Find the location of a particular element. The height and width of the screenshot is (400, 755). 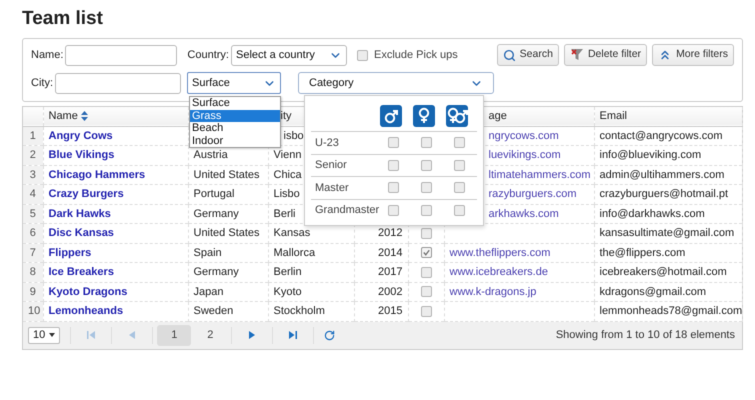

category-value: Category is located at coordinates (331, 83).